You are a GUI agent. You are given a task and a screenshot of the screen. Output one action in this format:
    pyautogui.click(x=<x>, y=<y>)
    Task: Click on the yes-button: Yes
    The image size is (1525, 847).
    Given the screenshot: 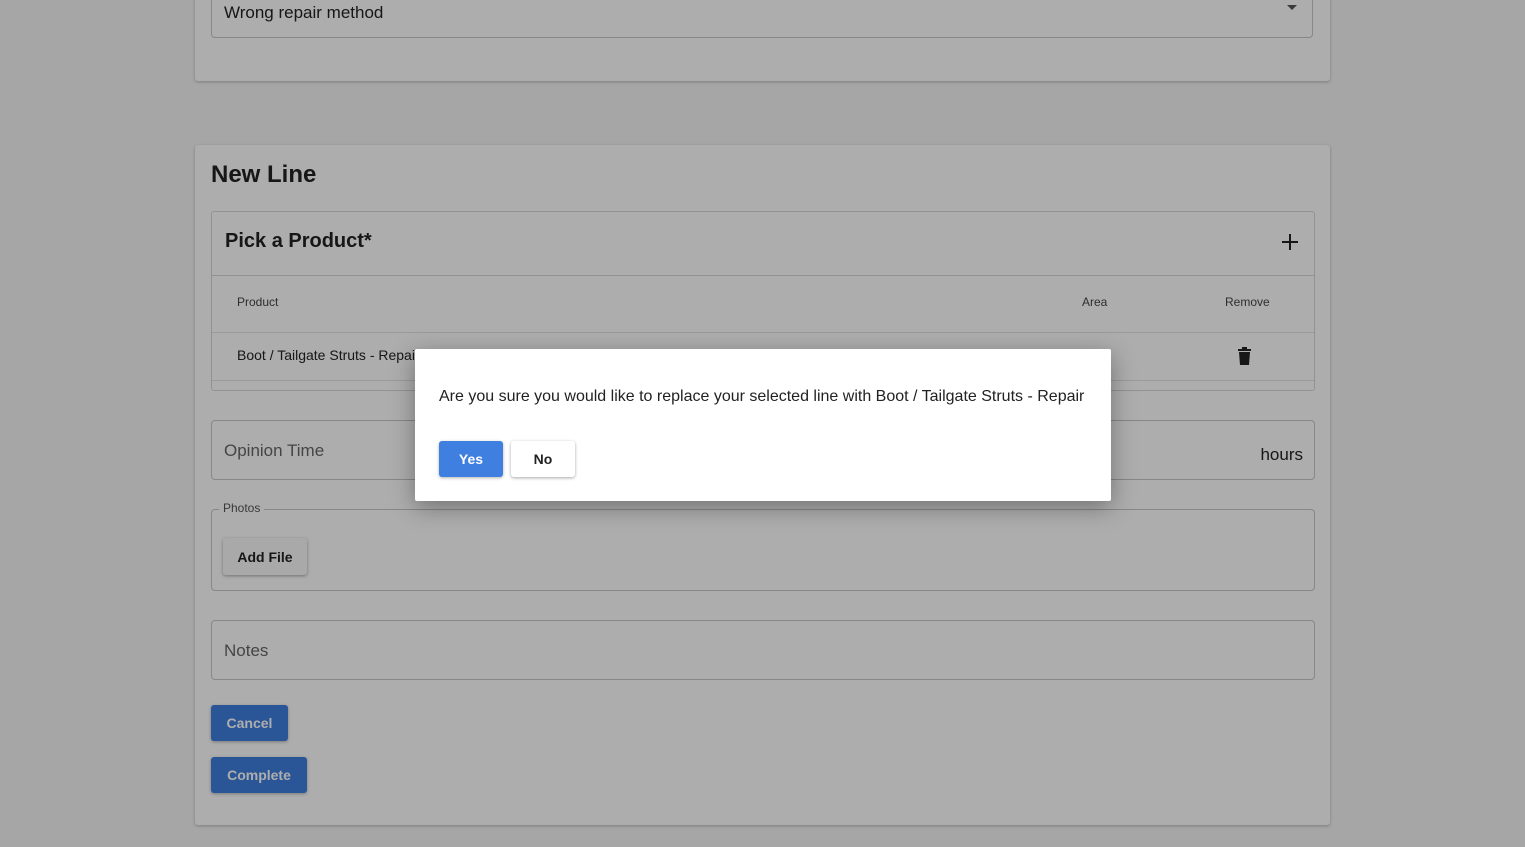 What is the action you would take?
    pyautogui.click(x=471, y=459)
    